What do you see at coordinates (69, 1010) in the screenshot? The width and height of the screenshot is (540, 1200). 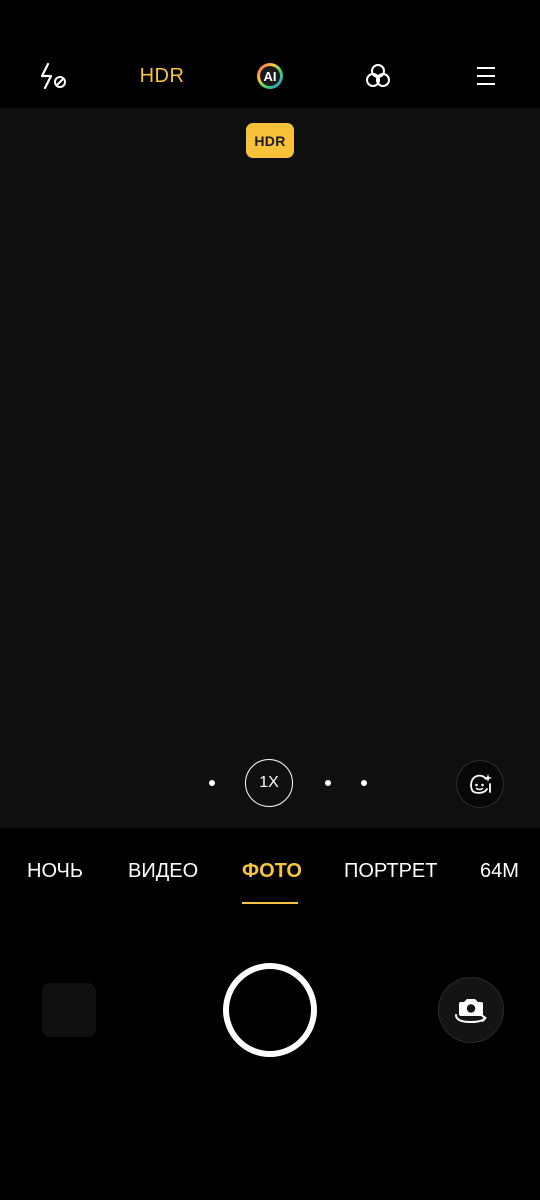 I see `gallery-thumbnail` at bounding box center [69, 1010].